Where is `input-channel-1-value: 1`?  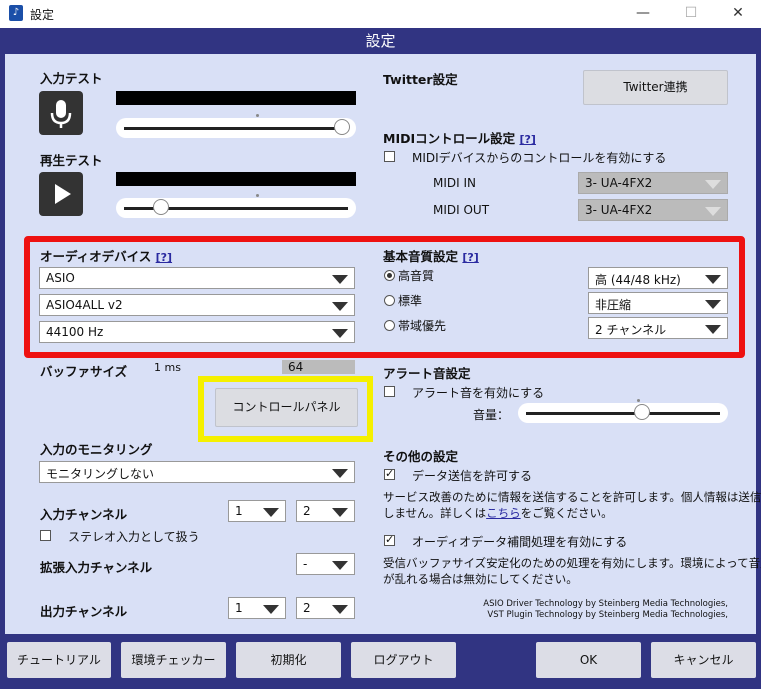 input-channel-1-value: 1 is located at coordinates (239, 511).